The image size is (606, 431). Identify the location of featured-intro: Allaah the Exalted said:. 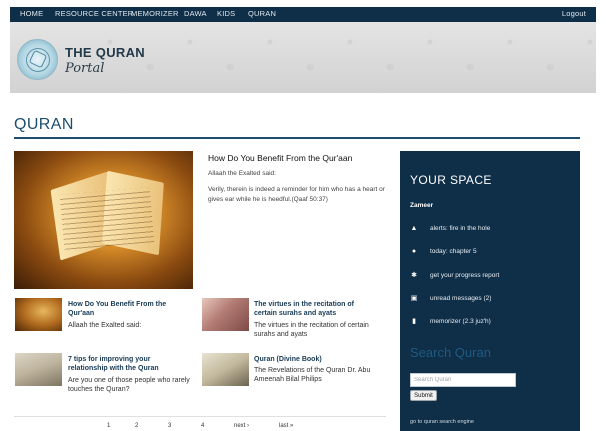
(242, 173).